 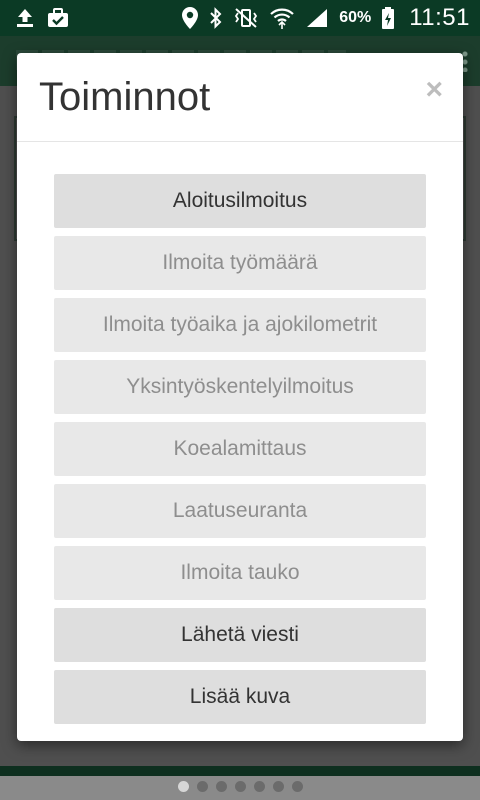 What do you see at coordinates (125, 97) in the screenshot?
I see `modal-title: Toiminnot` at bounding box center [125, 97].